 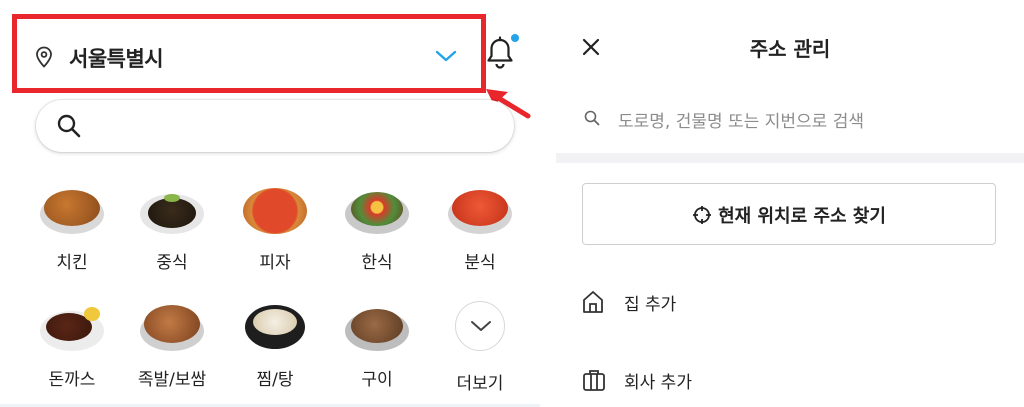 I want to click on pork-cutlet-food-image, so click(x=72, y=325).